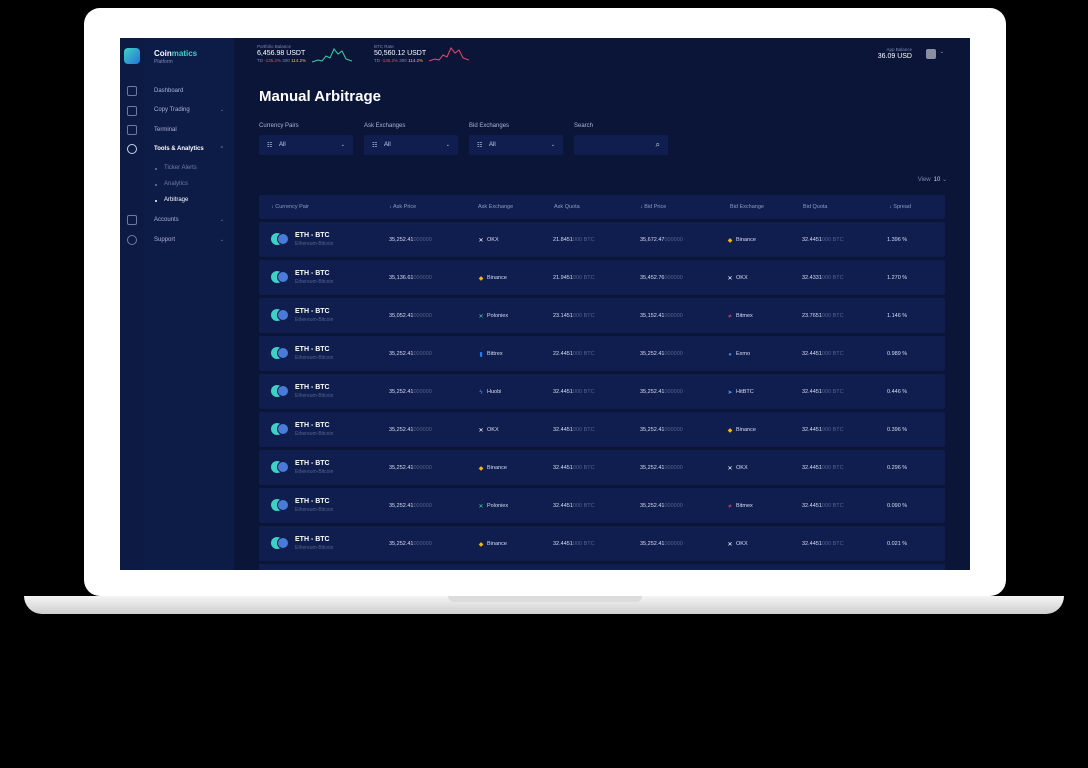  I want to click on ask-exchange: ▮ Bittrex, so click(490, 354).